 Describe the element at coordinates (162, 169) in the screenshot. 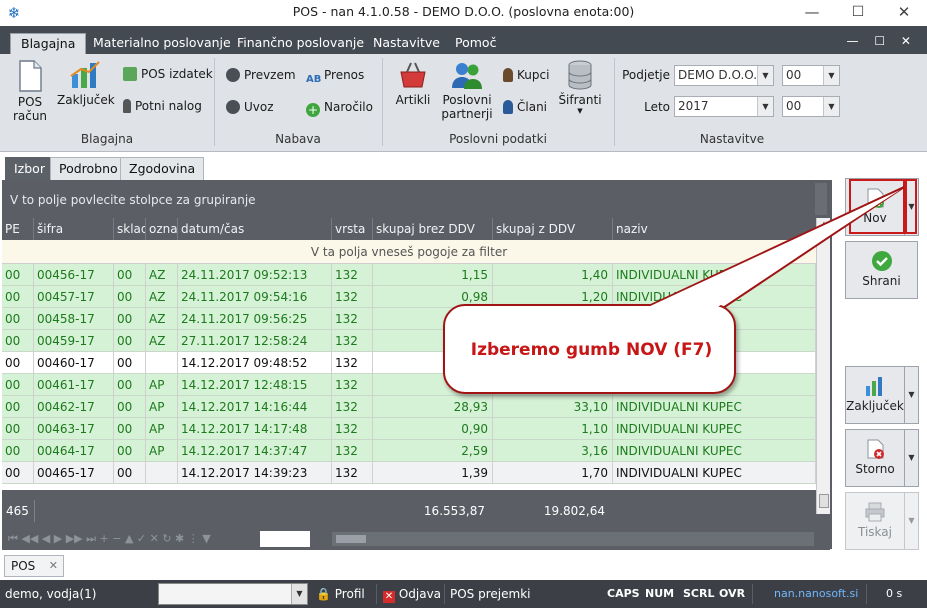

I see `tab-zgodovina: Zgodovina` at that location.